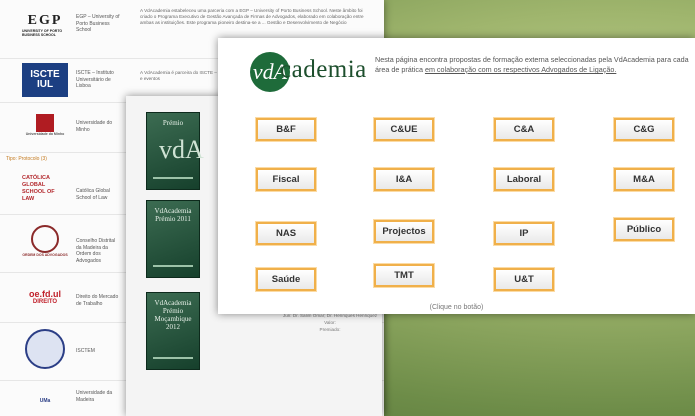  I want to click on book-title: VdAcademia Prémio Moçambique 2012, so click(173, 315).